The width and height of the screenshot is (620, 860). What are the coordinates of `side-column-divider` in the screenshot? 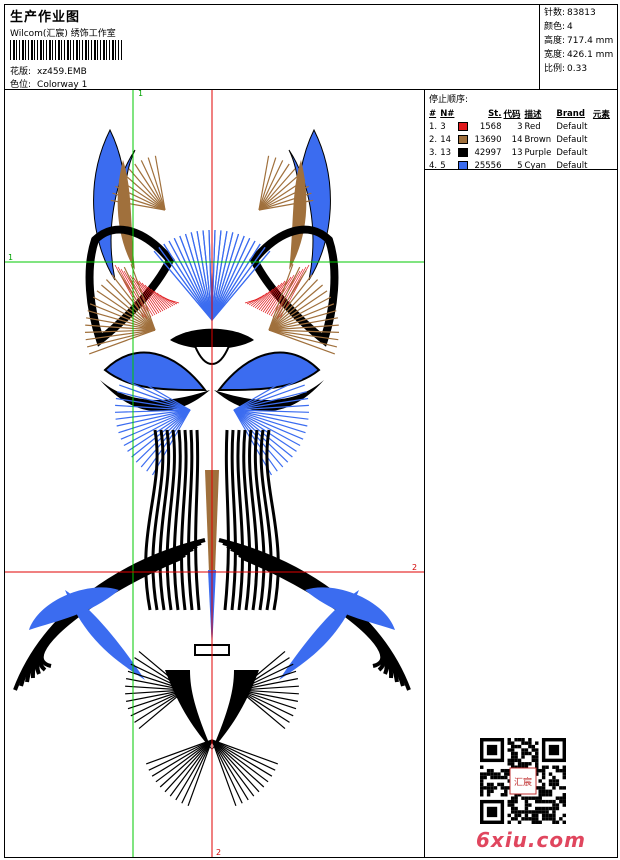 It's located at (424, 514).